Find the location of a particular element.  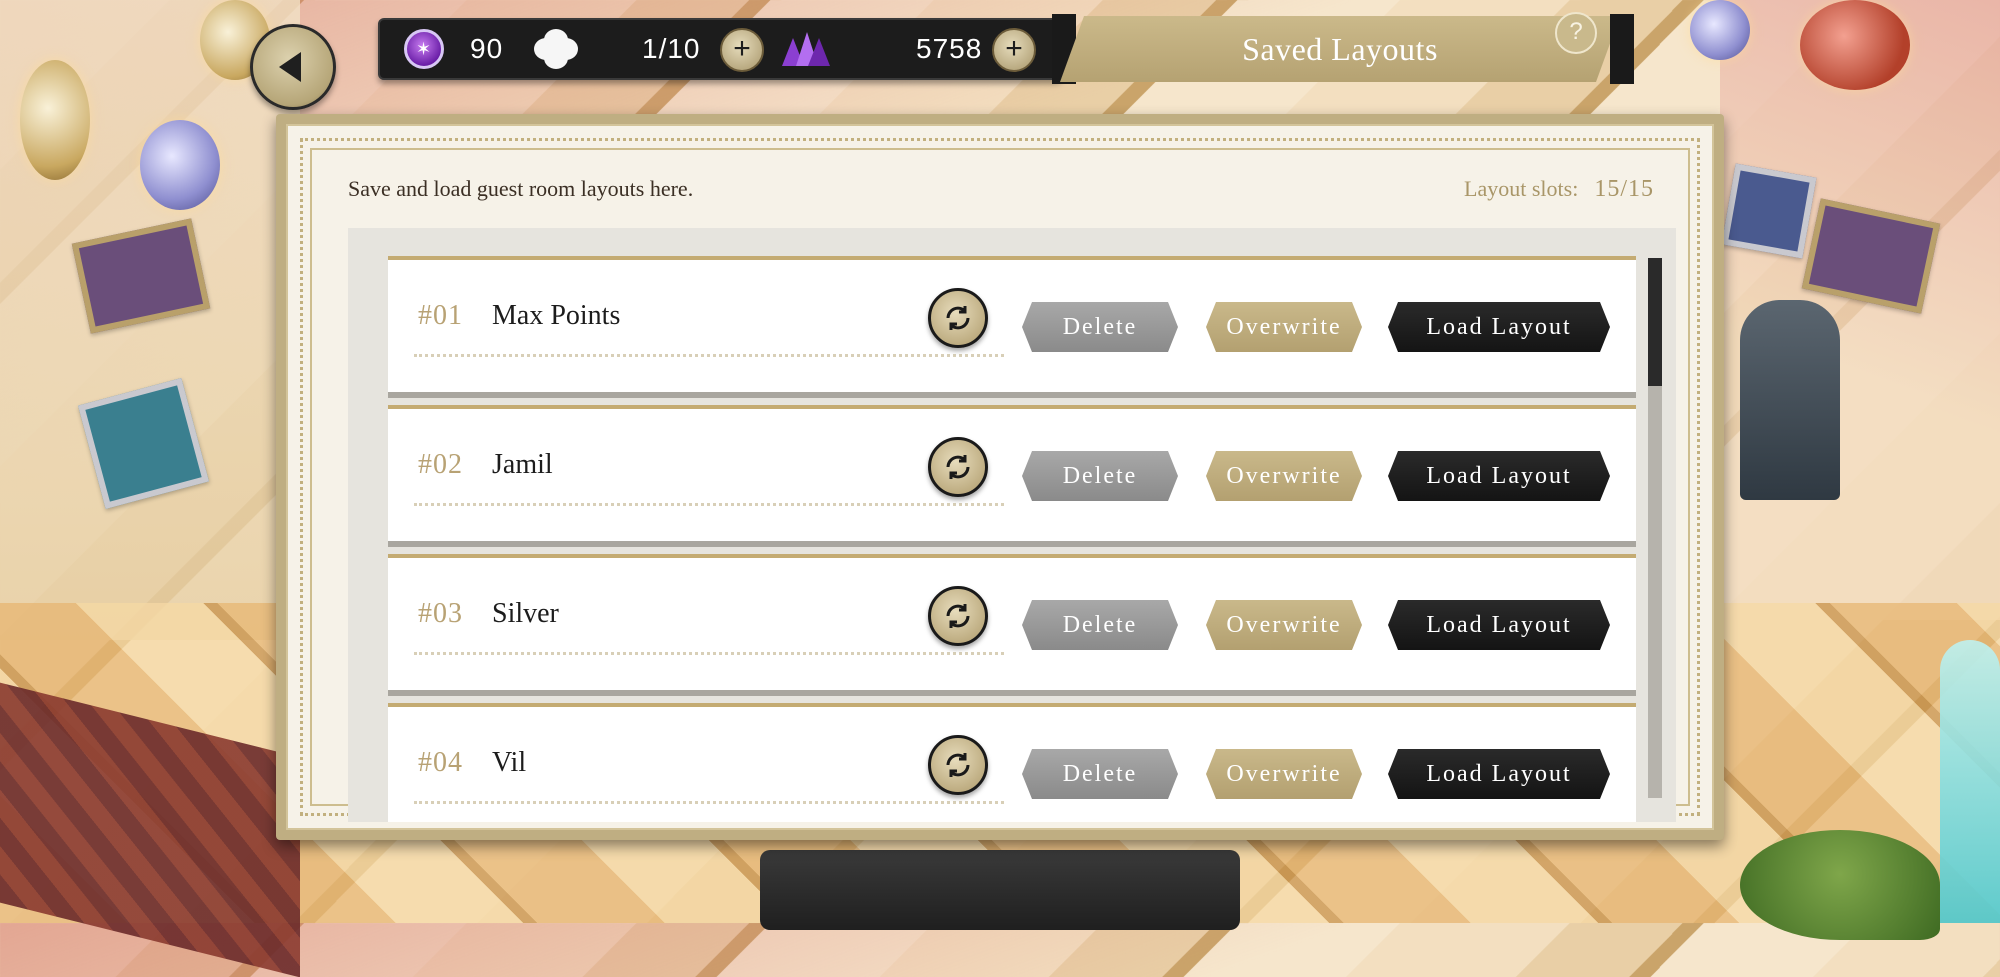

layout-name: Silver is located at coordinates (525, 613).